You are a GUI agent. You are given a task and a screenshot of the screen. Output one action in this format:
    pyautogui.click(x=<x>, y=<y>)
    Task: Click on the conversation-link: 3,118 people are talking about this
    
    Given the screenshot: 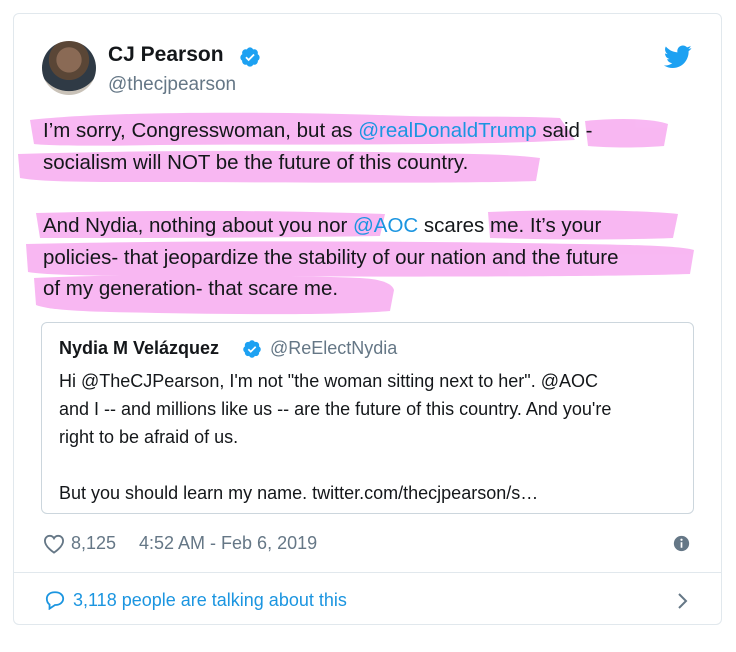 What is the action you would take?
    pyautogui.click(x=210, y=600)
    